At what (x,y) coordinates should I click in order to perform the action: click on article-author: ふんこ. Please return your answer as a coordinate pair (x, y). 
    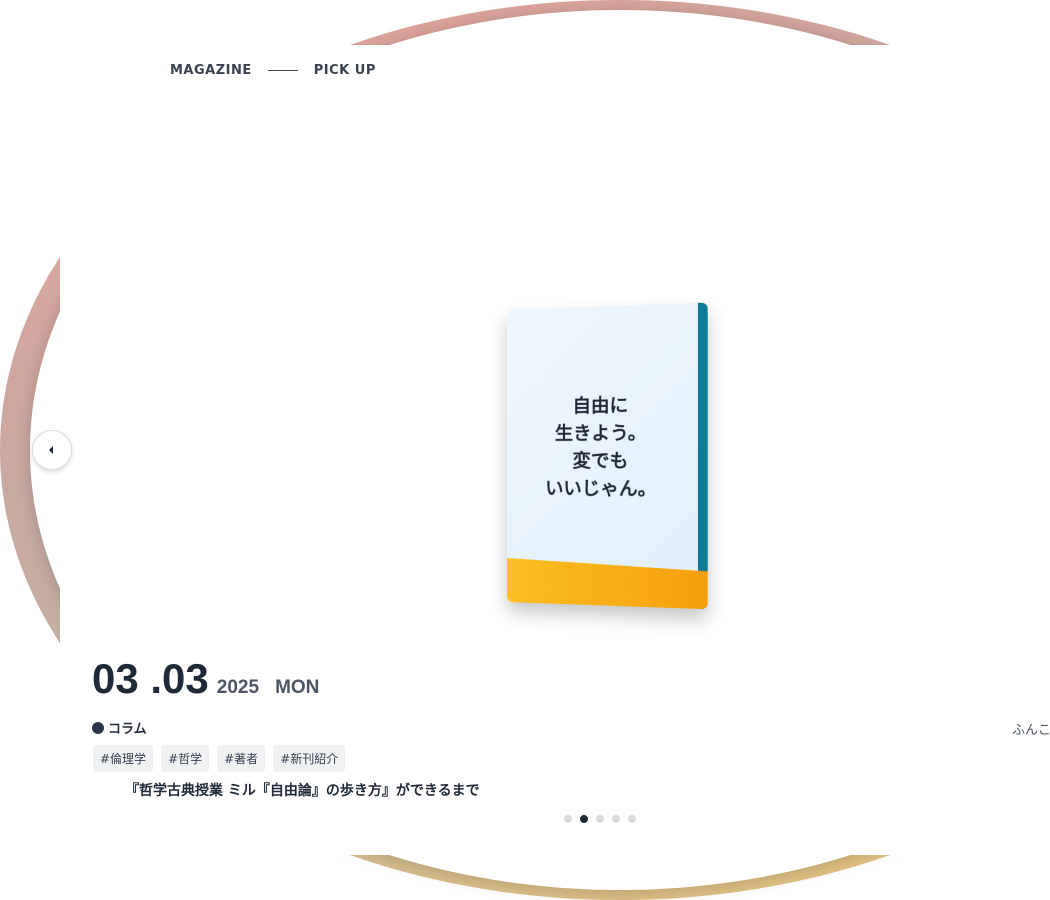
    Looking at the image, I should click on (1031, 730).